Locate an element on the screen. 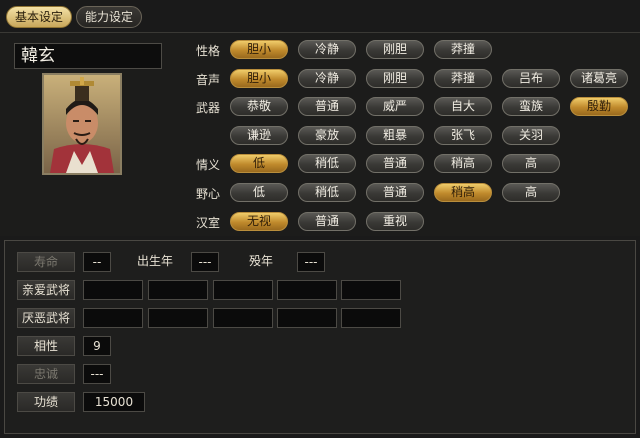 The width and height of the screenshot is (640, 438). attribute-label: 野心 is located at coordinates (207, 194).